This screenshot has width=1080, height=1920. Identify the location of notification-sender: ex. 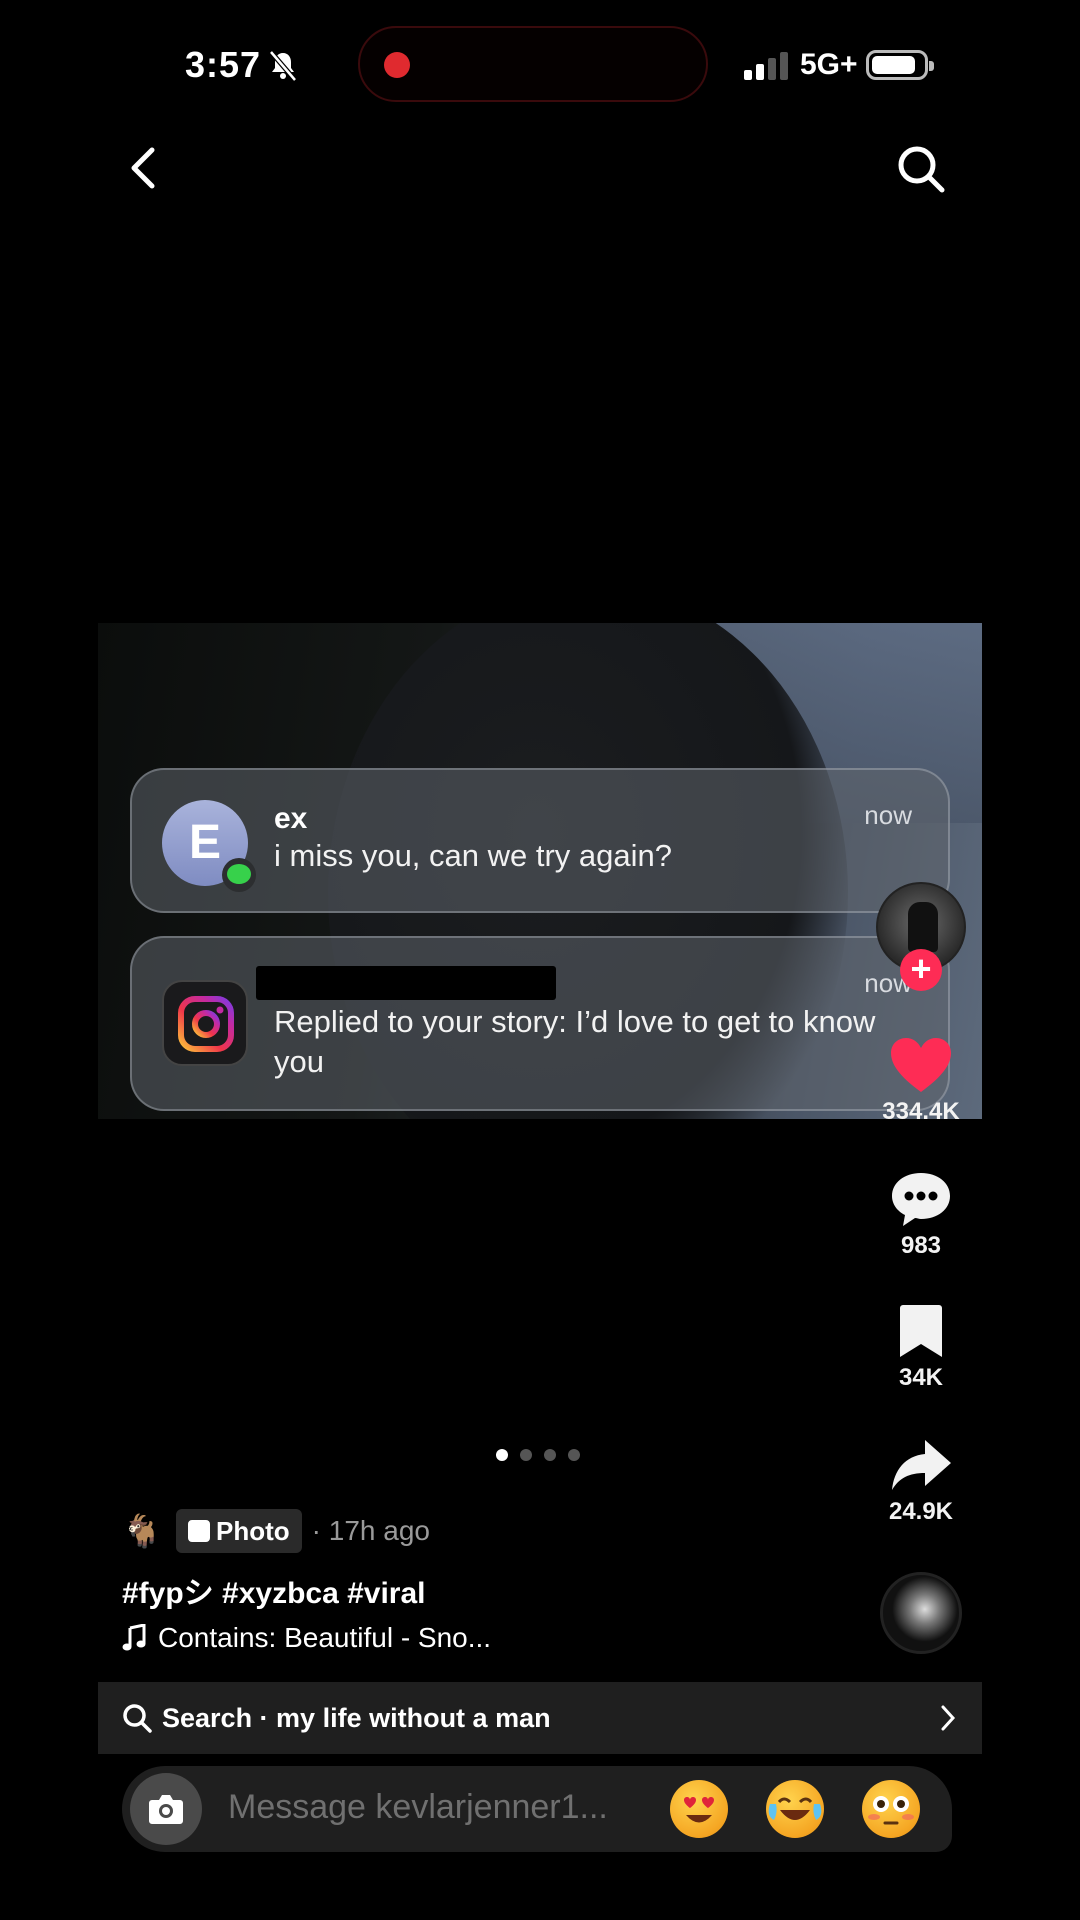
(291, 818).